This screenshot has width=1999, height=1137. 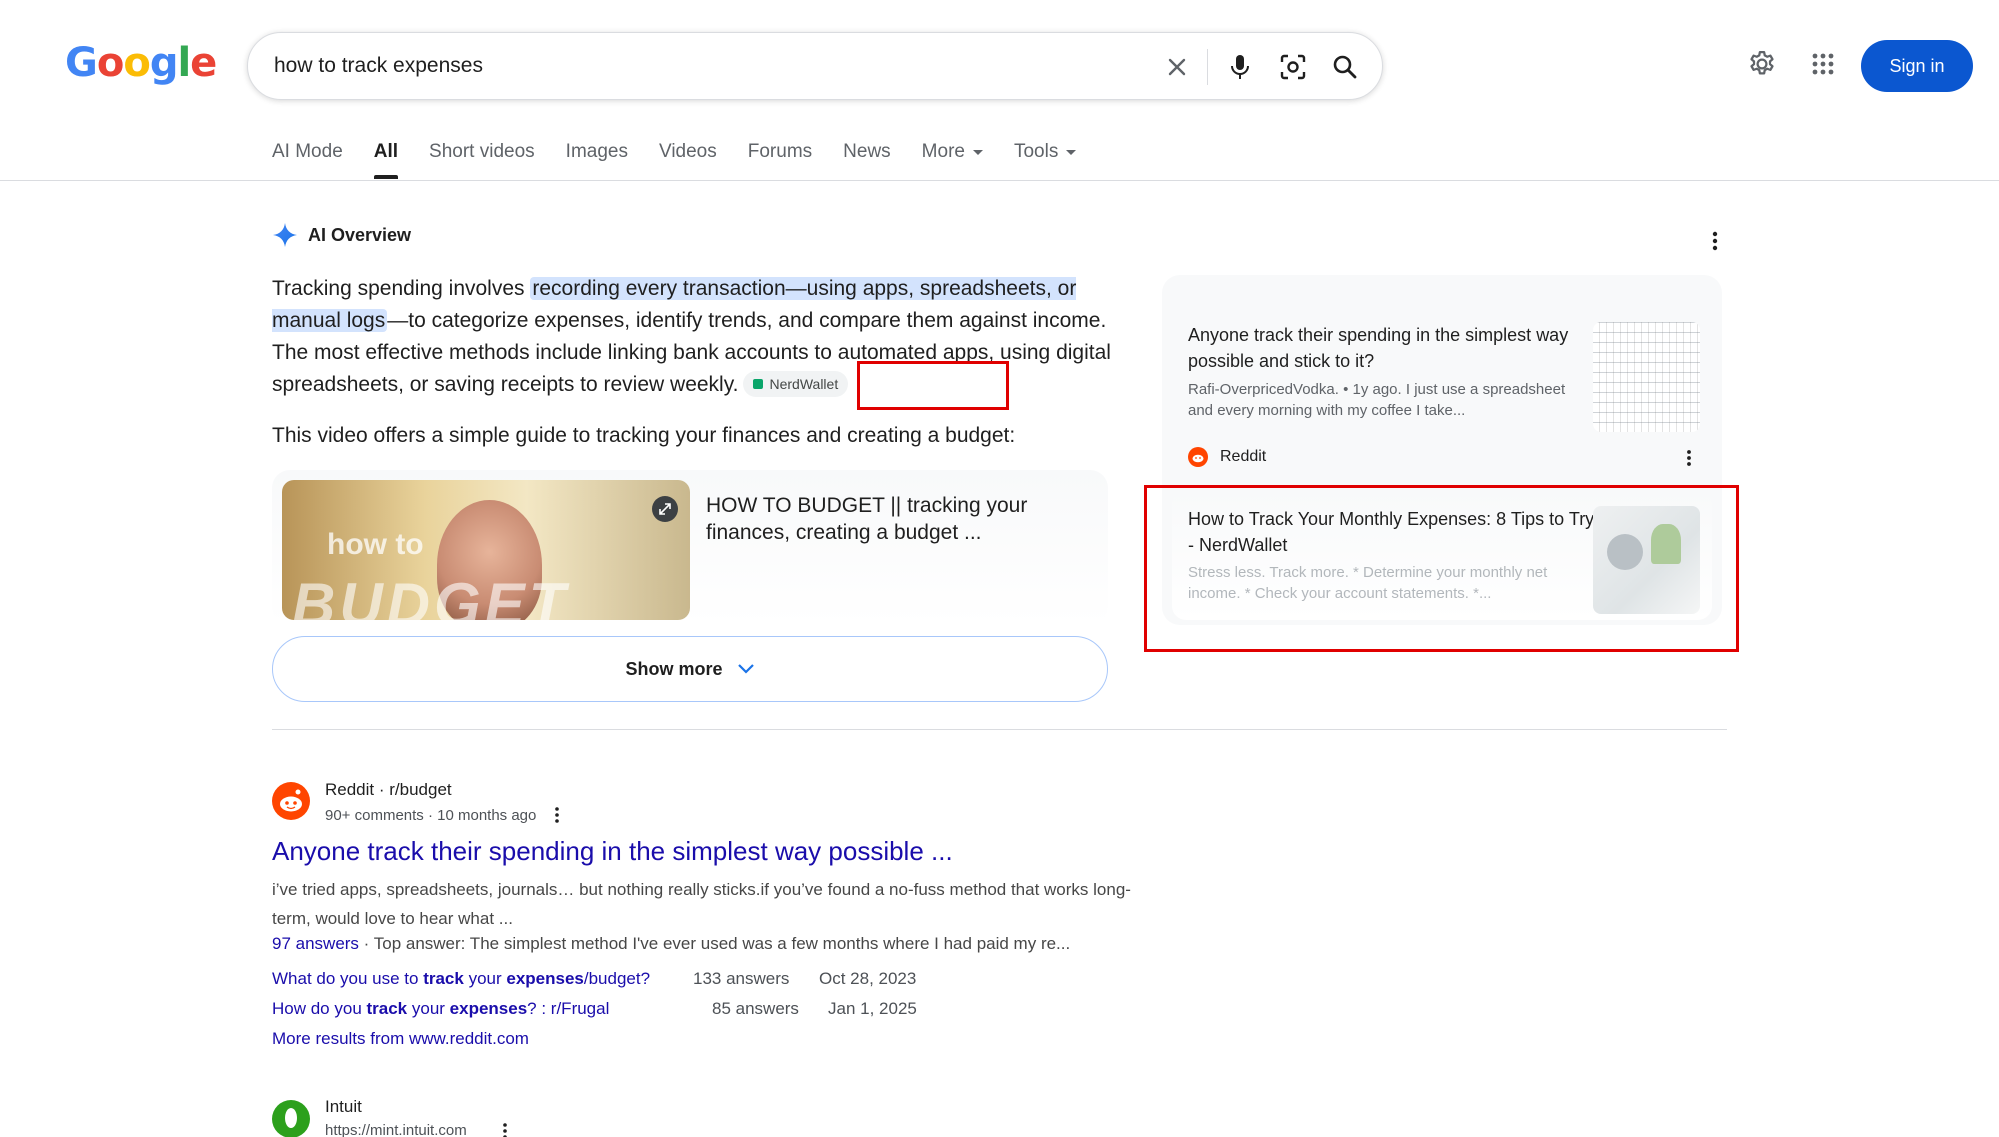 What do you see at coordinates (1689, 458) in the screenshot?
I see `source-more-icon` at bounding box center [1689, 458].